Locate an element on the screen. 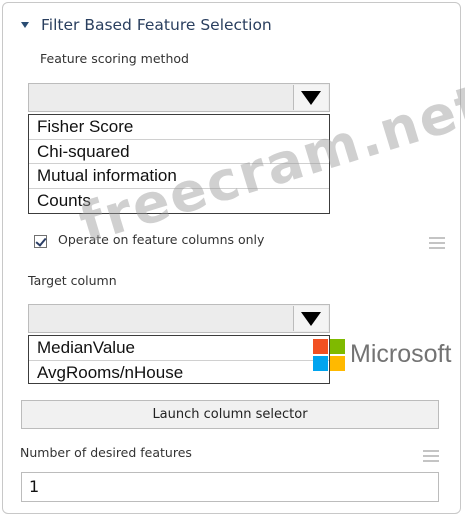  collapse-triangle-icon is located at coordinates (25, 25).